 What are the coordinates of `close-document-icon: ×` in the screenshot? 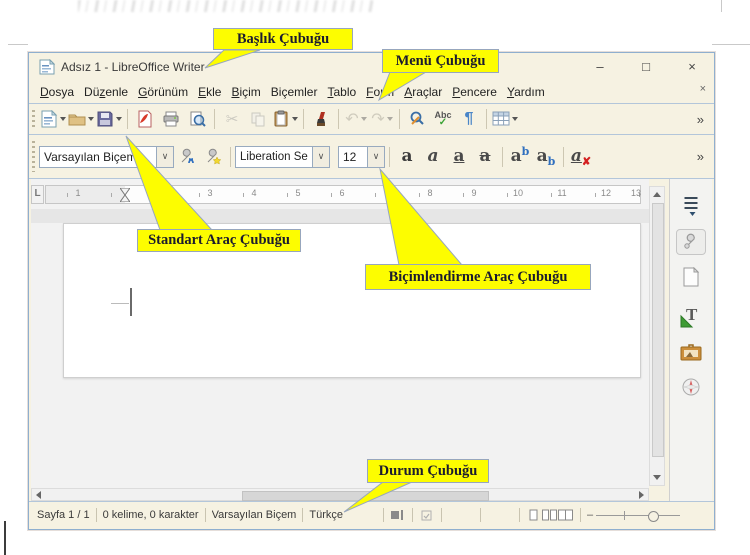 It's located at (703, 89).